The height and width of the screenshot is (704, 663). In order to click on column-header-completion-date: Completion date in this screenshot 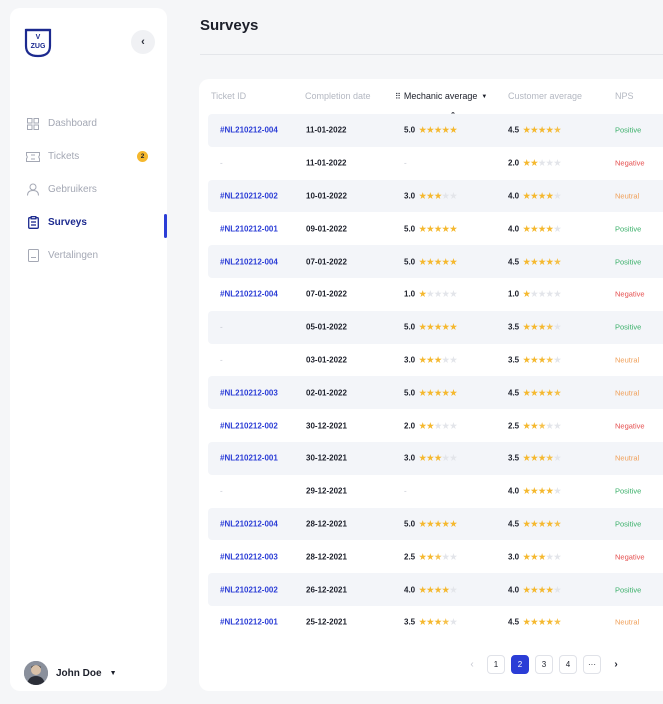, I will do `click(338, 96)`.